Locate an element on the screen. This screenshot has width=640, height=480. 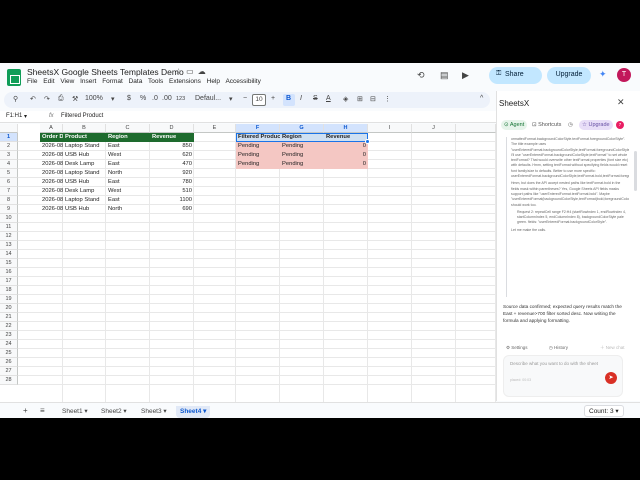
row-header-5: 5 is located at coordinates (9, 173).